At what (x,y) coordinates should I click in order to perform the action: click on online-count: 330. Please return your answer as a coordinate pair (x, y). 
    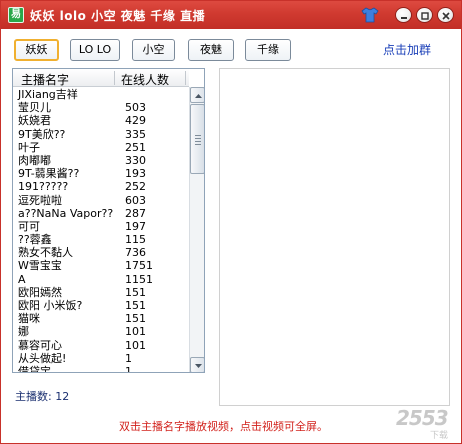
    Looking at the image, I should click on (135, 160).